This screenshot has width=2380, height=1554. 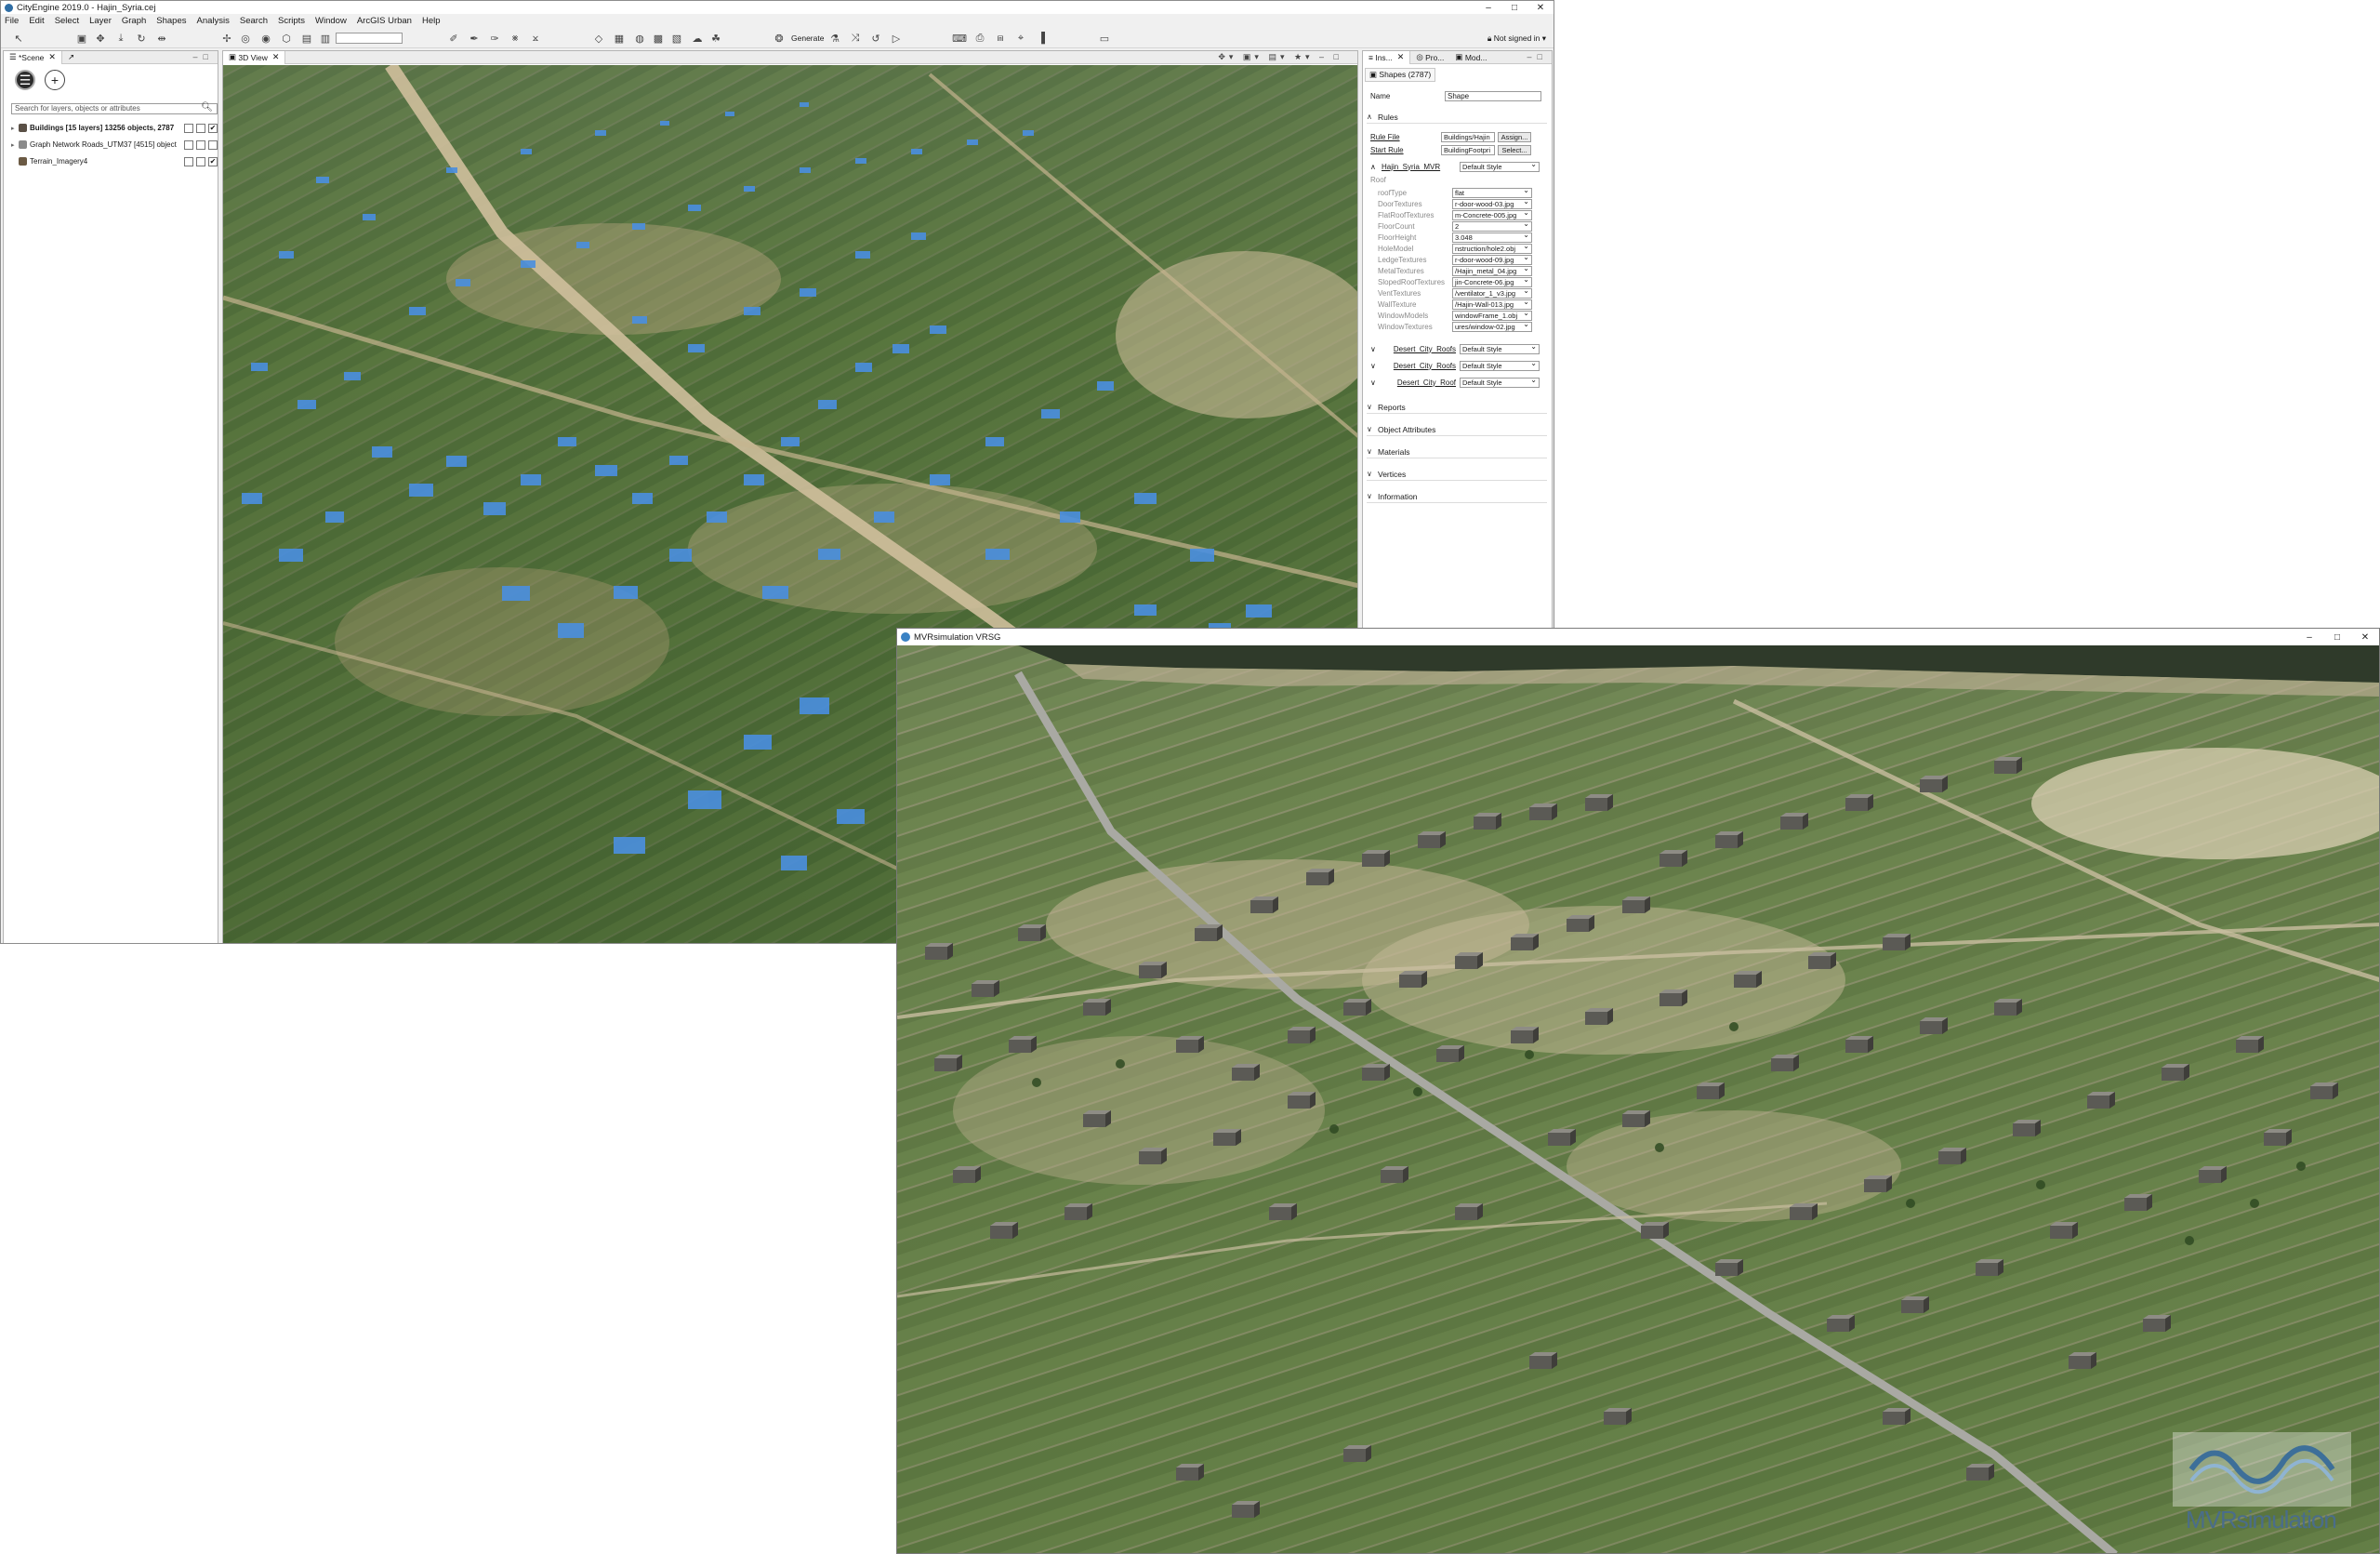 What do you see at coordinates (331, 21) in the screenshot?
I see `menu-window: Window` at bounding box center [331, 21].